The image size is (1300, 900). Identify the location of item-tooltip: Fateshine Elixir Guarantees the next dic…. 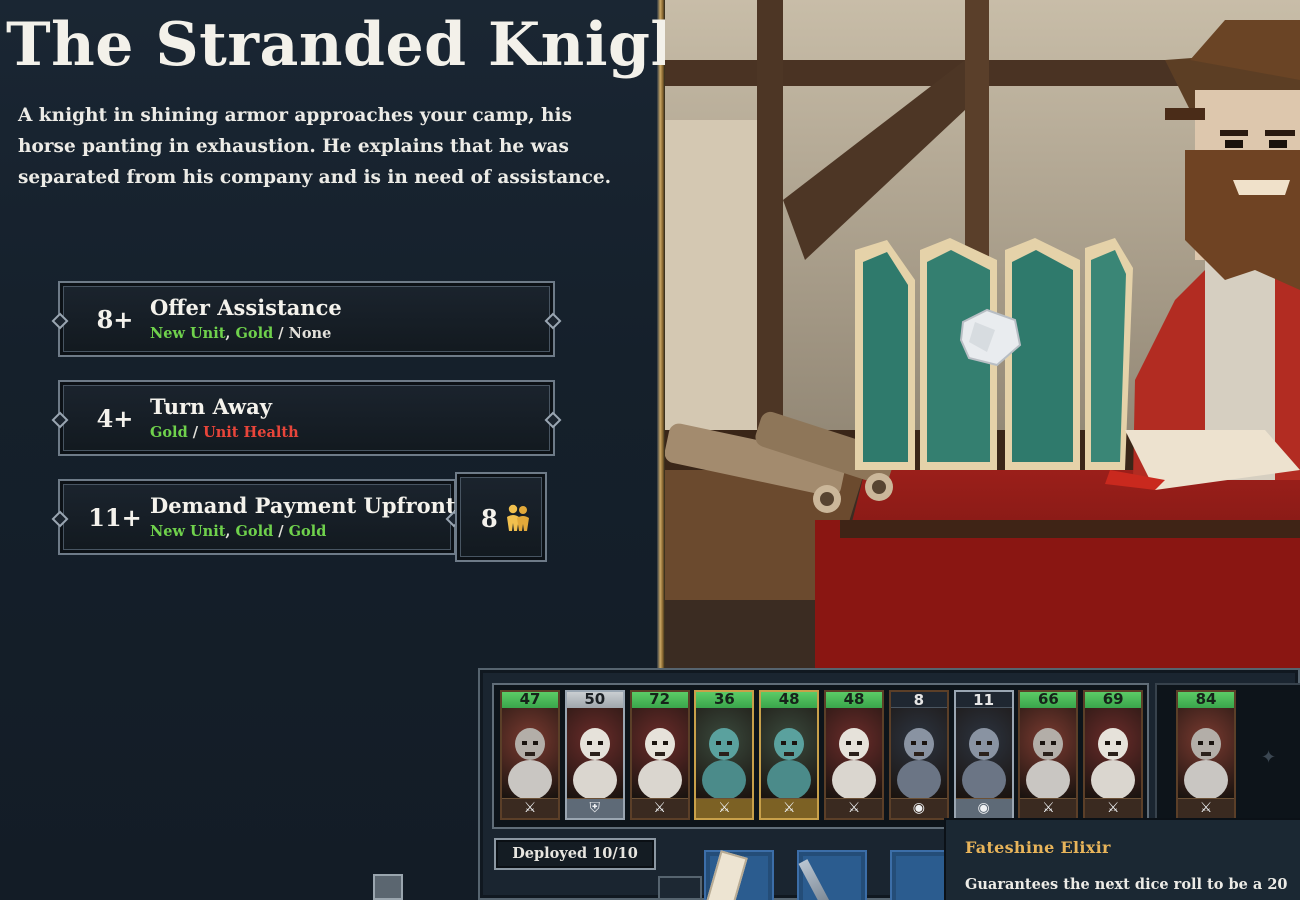
(1122, 859).